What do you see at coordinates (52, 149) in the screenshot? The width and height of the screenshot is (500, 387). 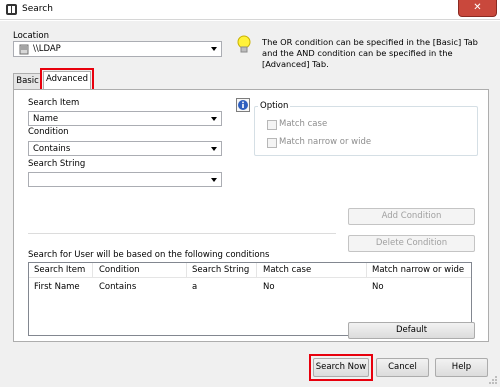 I see `condition-value: Contains` at bounding box center [52, 149].